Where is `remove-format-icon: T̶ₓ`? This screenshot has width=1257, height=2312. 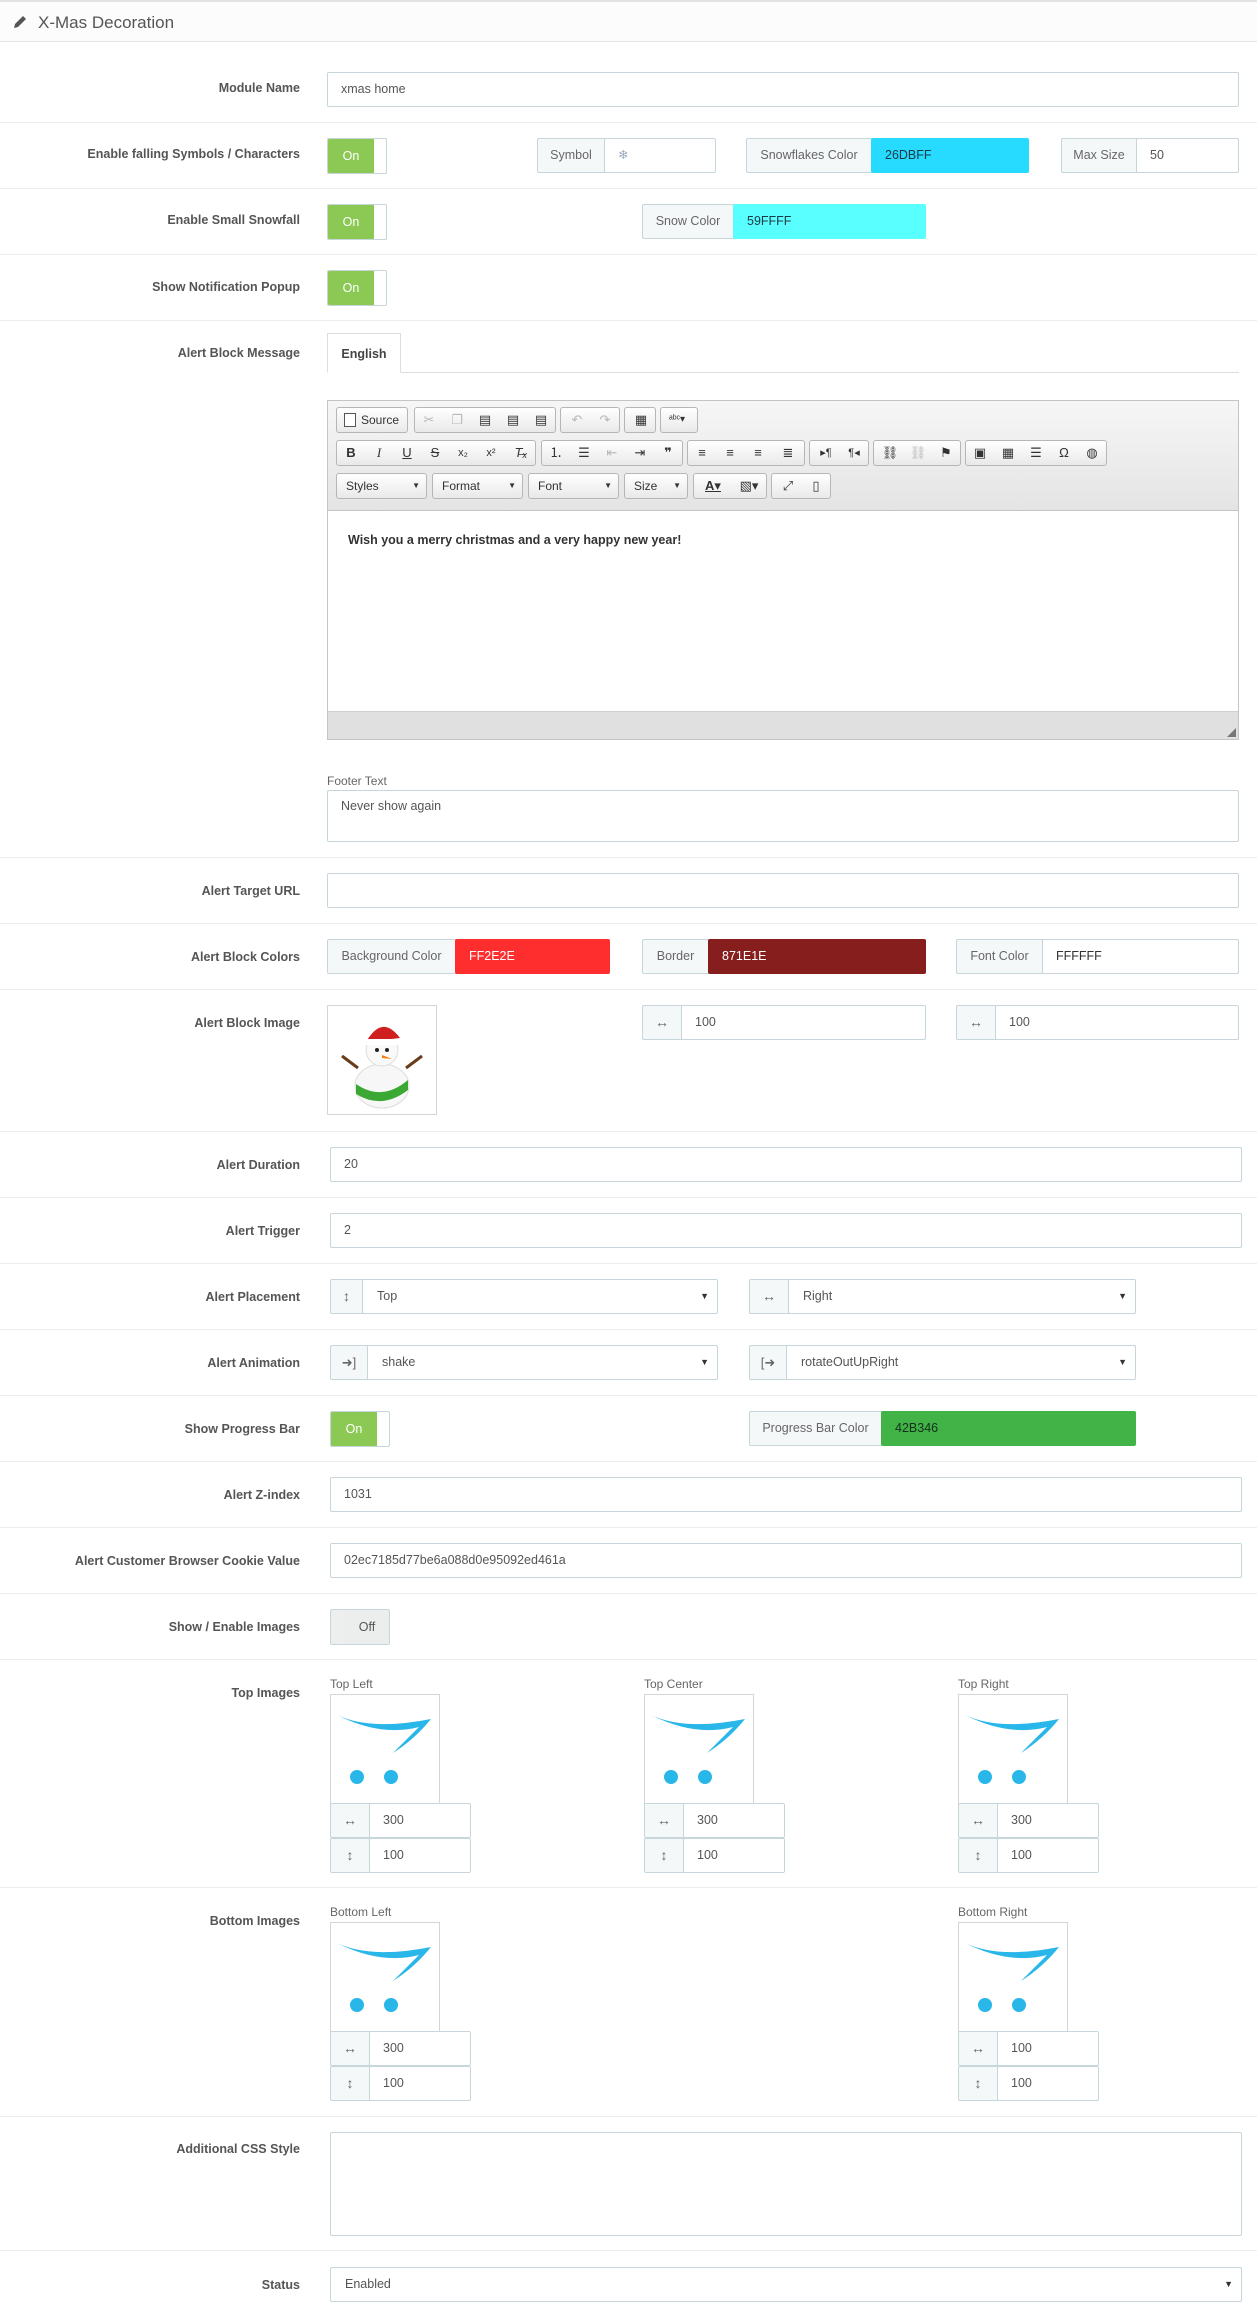 remove-format-icon: T̶ₓ is located at coordinates (521, 453).